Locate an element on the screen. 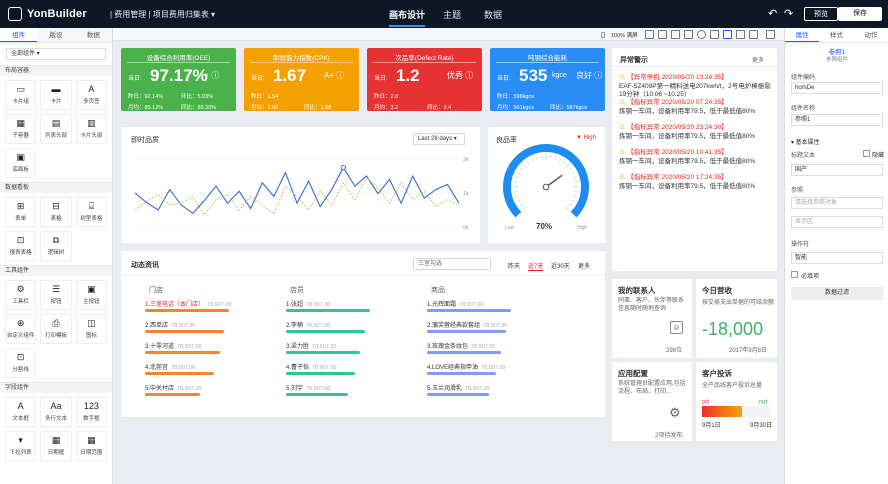  menu-theme: 主题 is located at coordinates (452, 14).